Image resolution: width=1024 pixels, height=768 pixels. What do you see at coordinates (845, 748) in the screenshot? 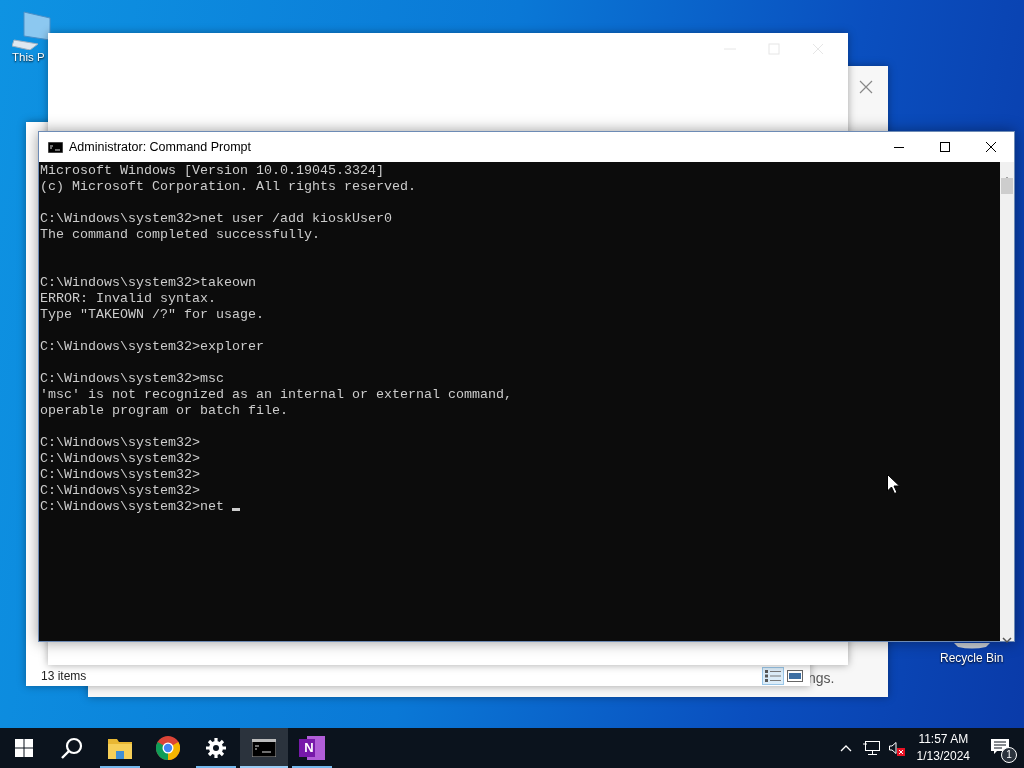
I see `chevron-up-icon` at bounding box center [845, 748].